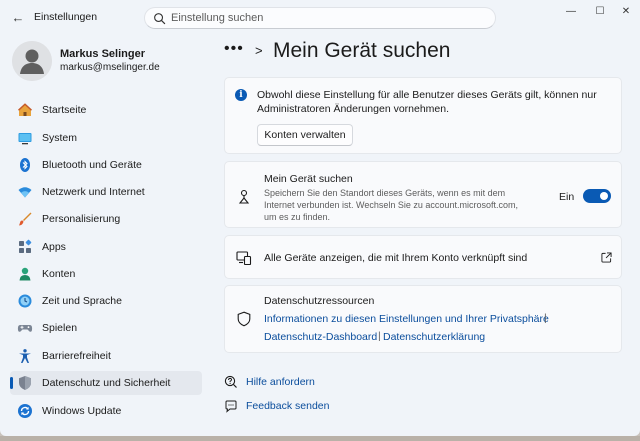  What do you see at coordinates (106, 110) in the screenshot?
I see `sidebar-item-startseite: Startseite` at bounding box center [106, 110].